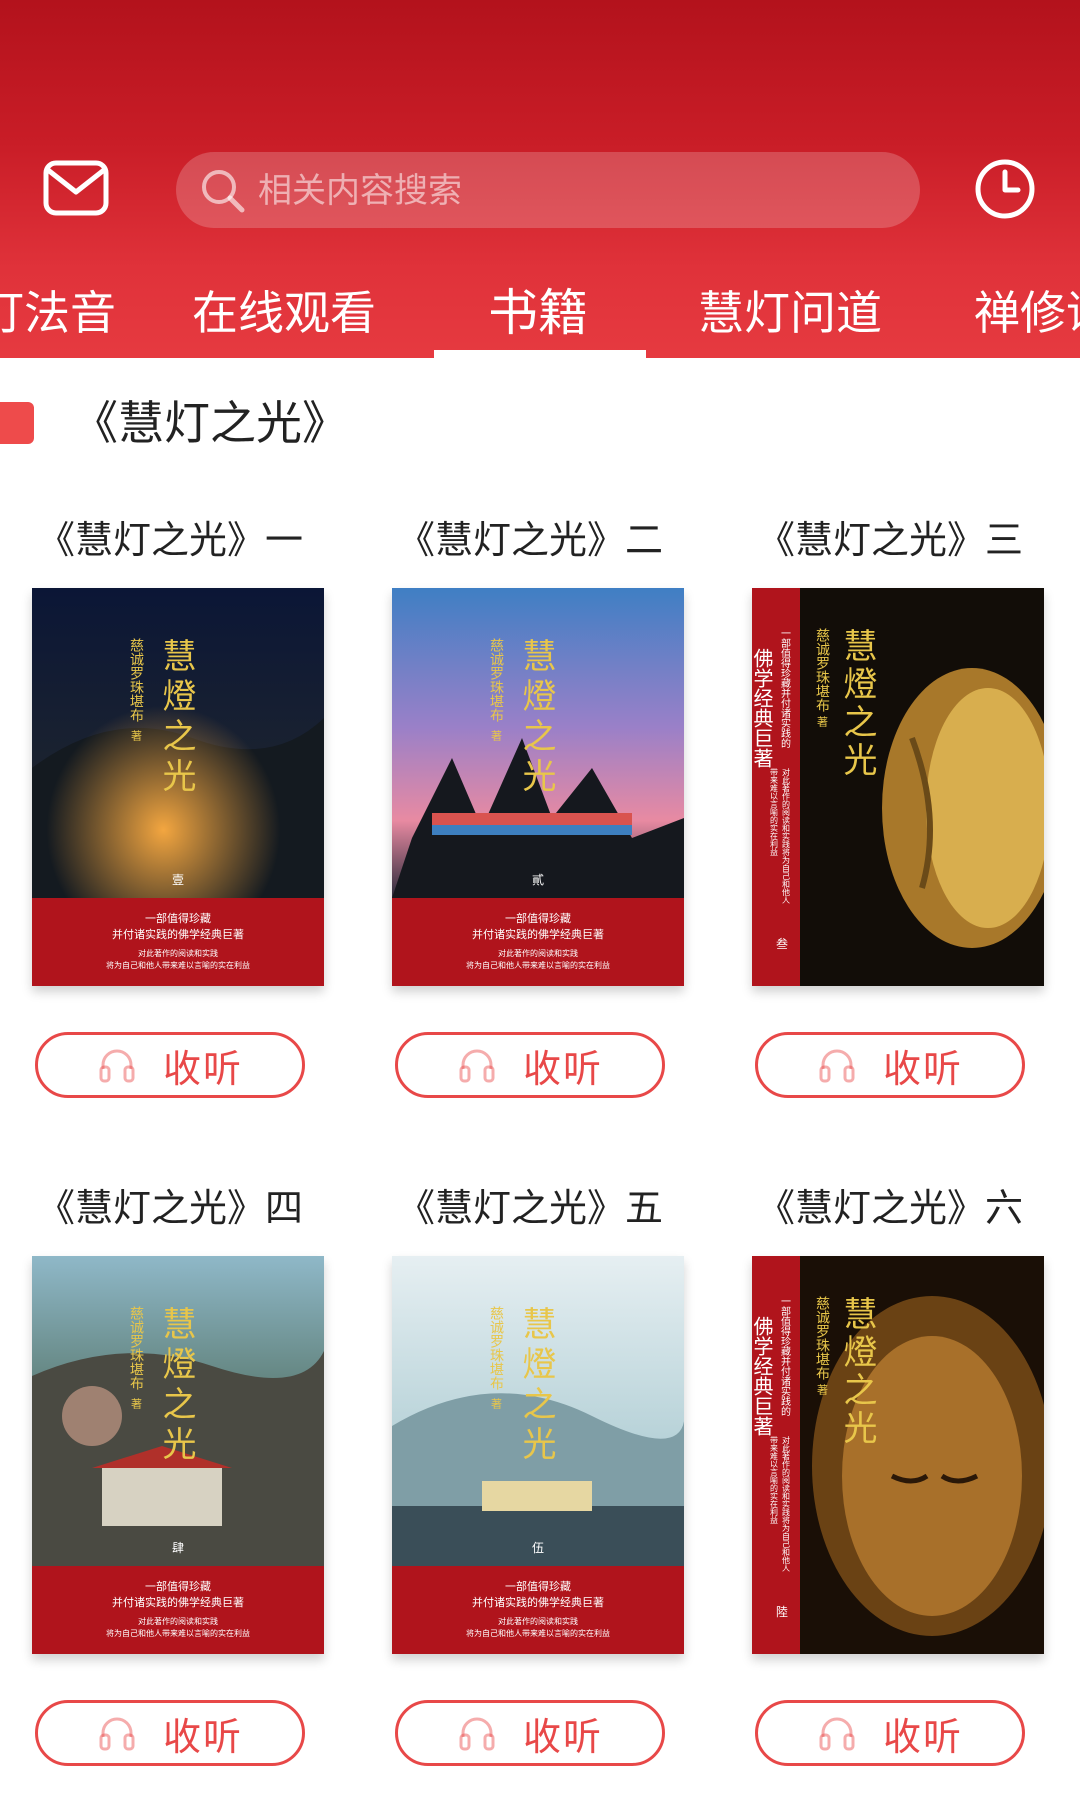 The image size is (1080, 1794). Describe the element at coordinates (890, 540) in the screenshot. I see `book-title: 《慧灯之光》三` at that location.